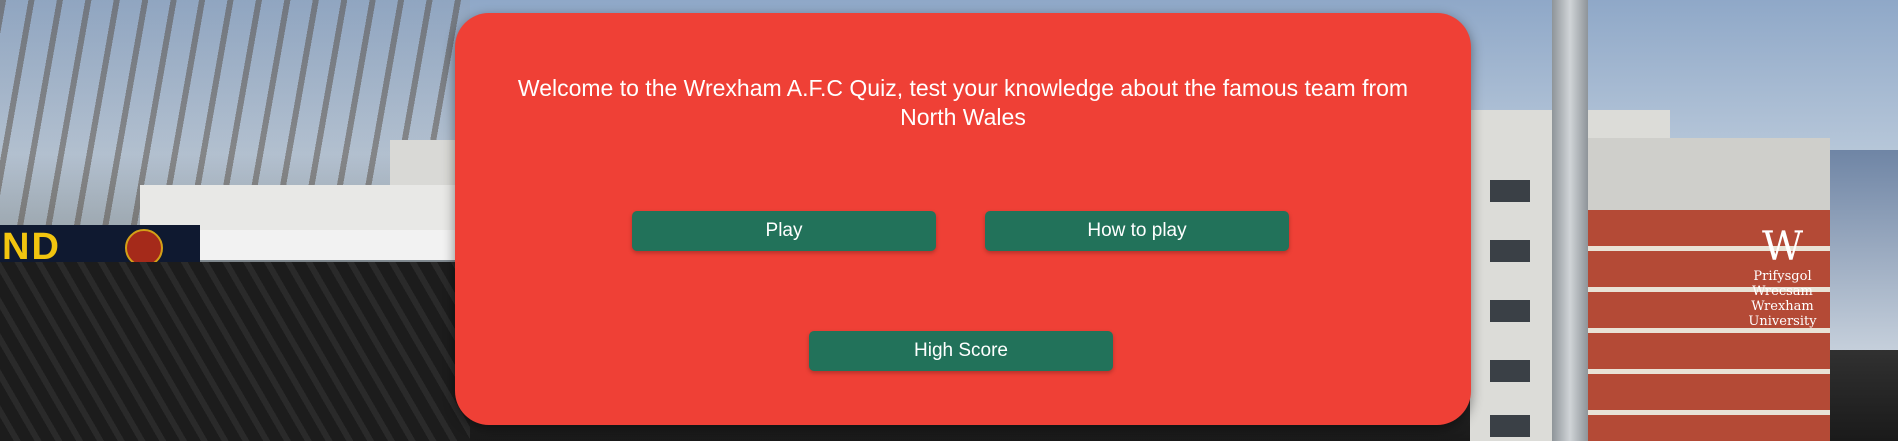  I want to click on university-sign: W Prifysgol Wrecsam Wrexham University, so click(1782, 276).